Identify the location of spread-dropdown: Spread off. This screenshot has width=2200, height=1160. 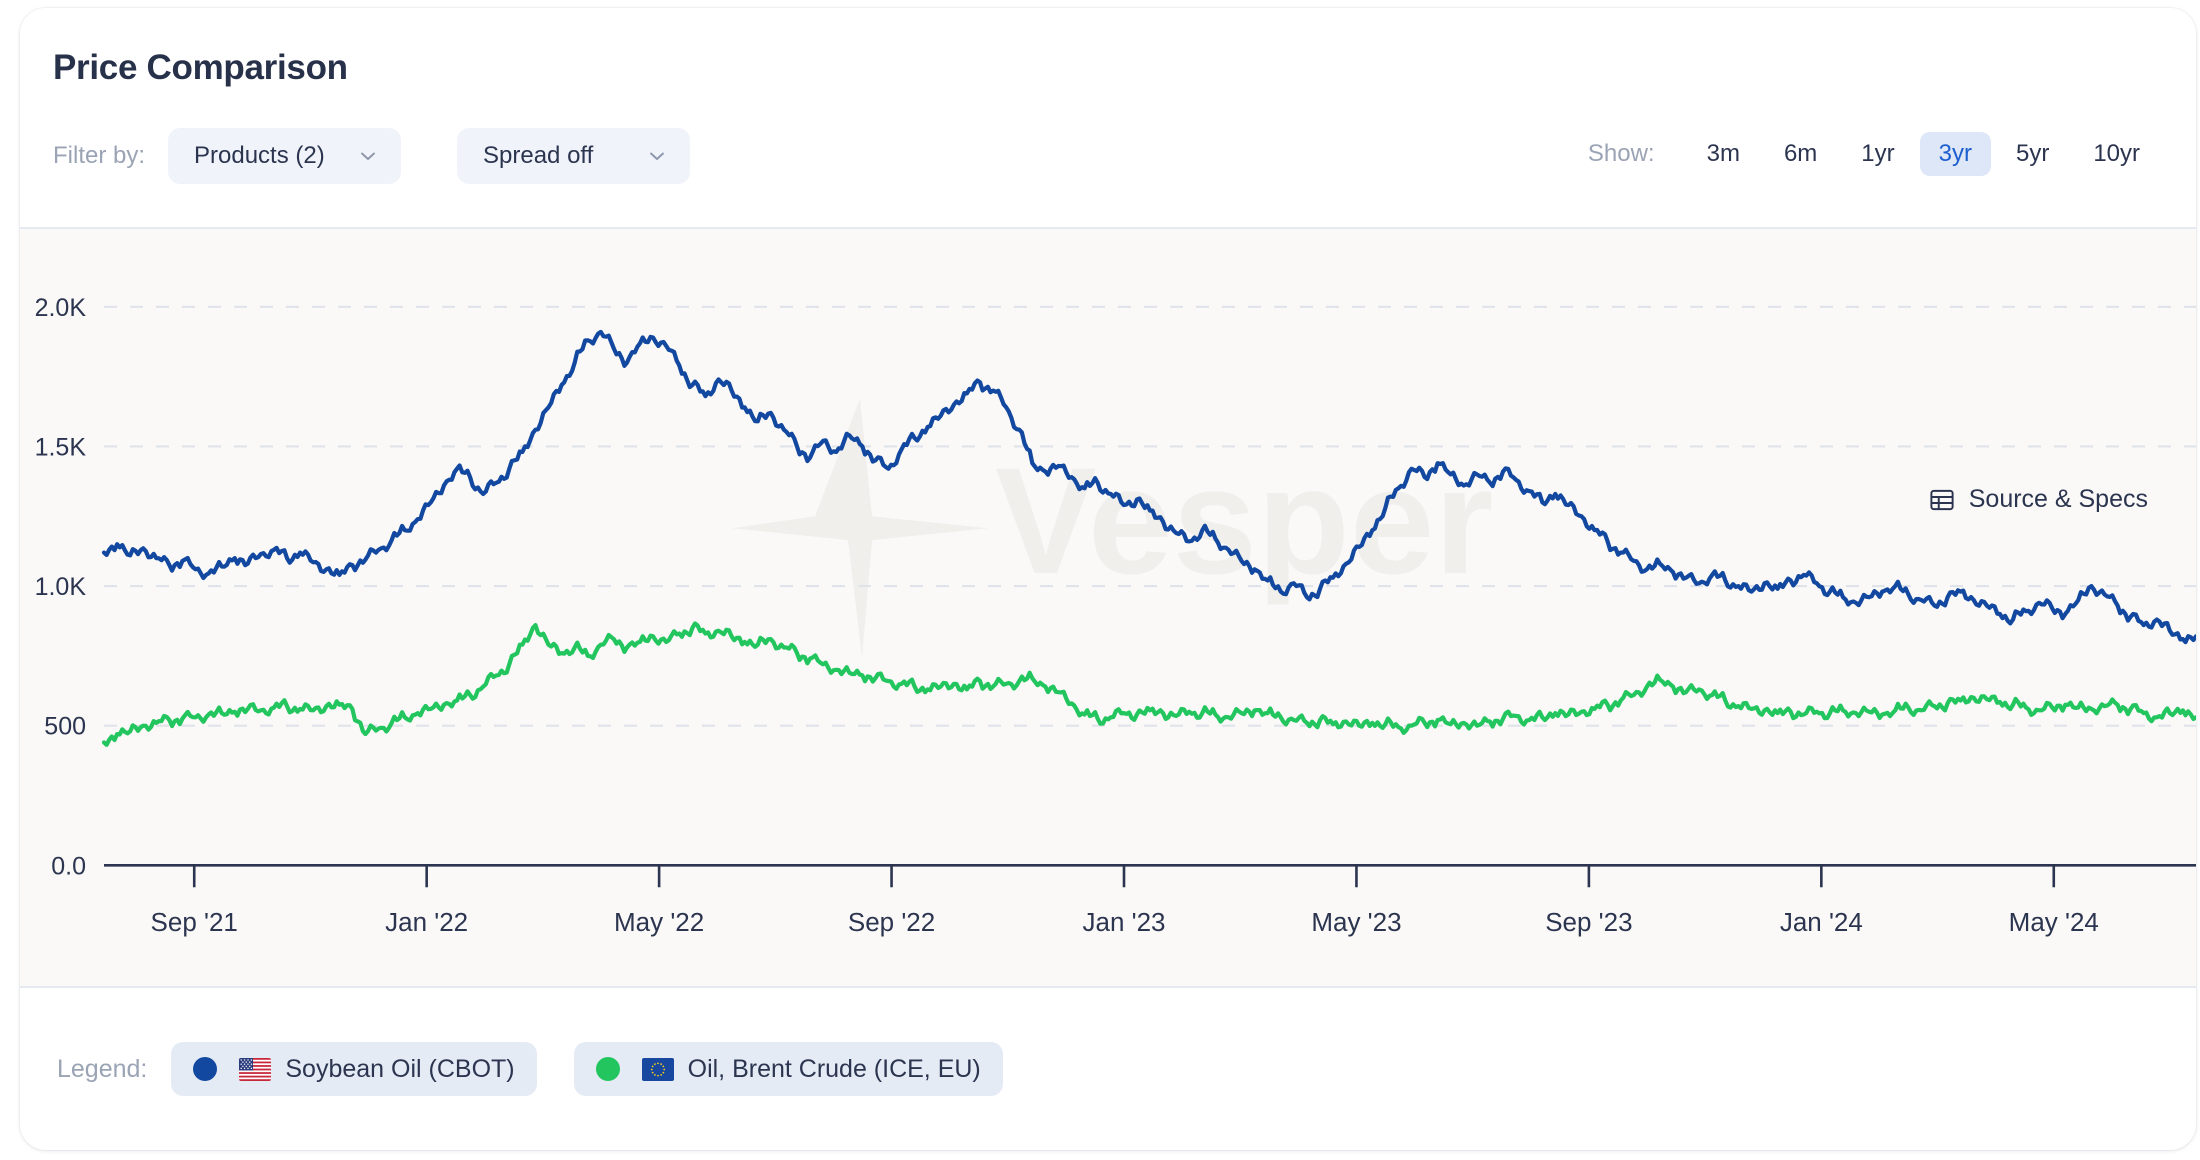
(574, 156).